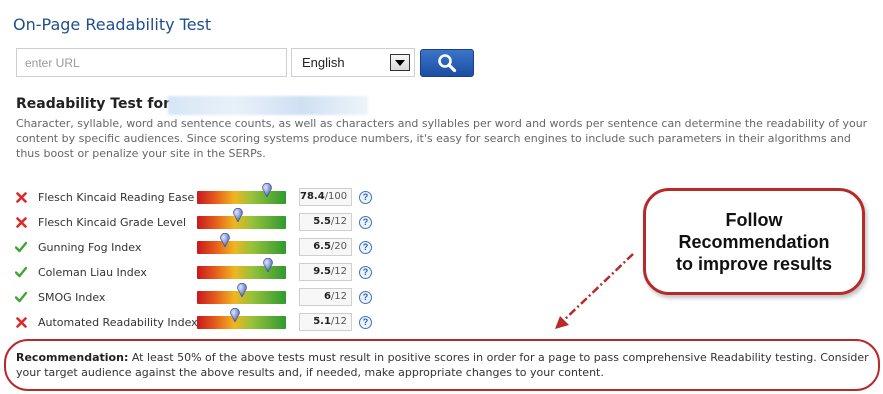  What do you see at coordinates (322, 321) in the screenshot?
I see `score-value: 5.1` at bounding box center [322, 321].